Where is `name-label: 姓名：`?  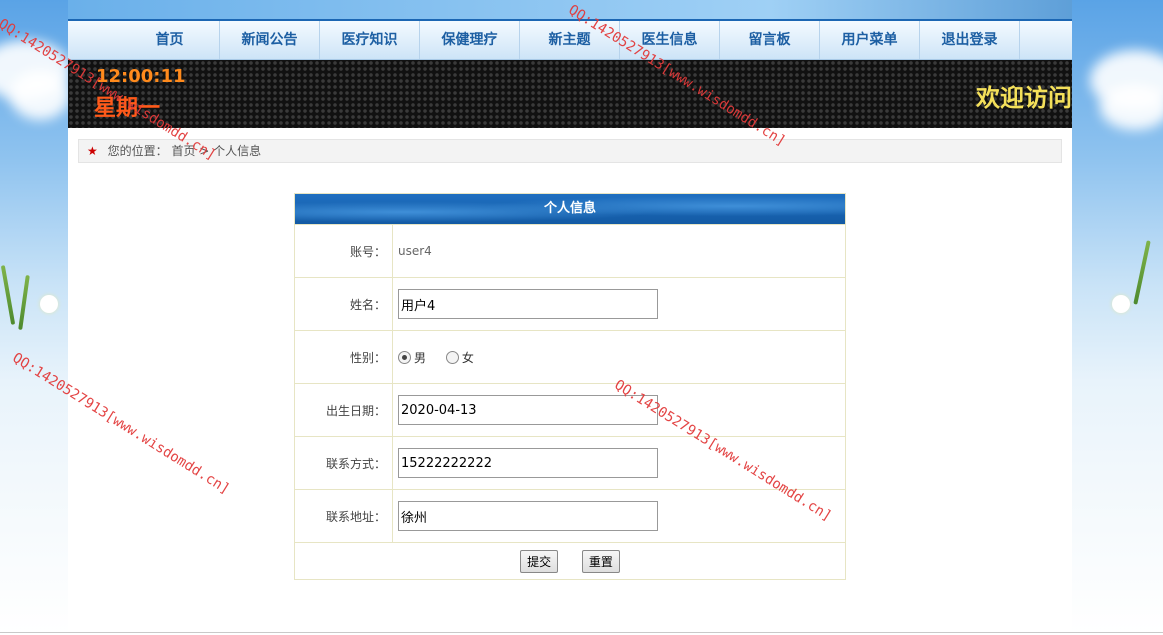
name-label: 姓名： is located at coordinates (344, 304).